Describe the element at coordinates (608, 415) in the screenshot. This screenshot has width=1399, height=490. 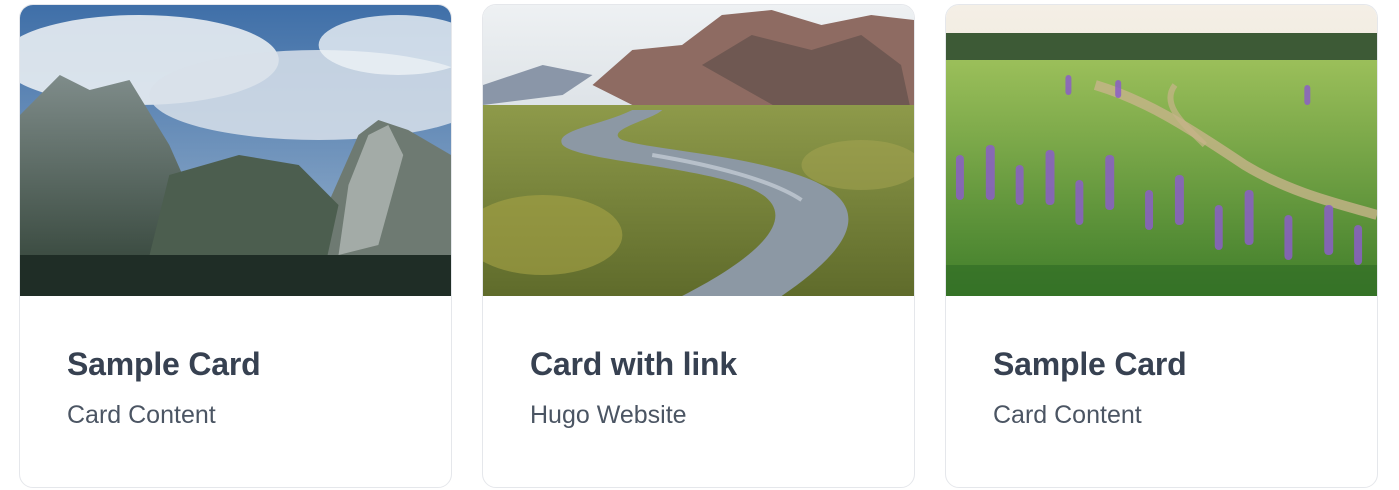
I see `card-content: Hugo Website` at that location.